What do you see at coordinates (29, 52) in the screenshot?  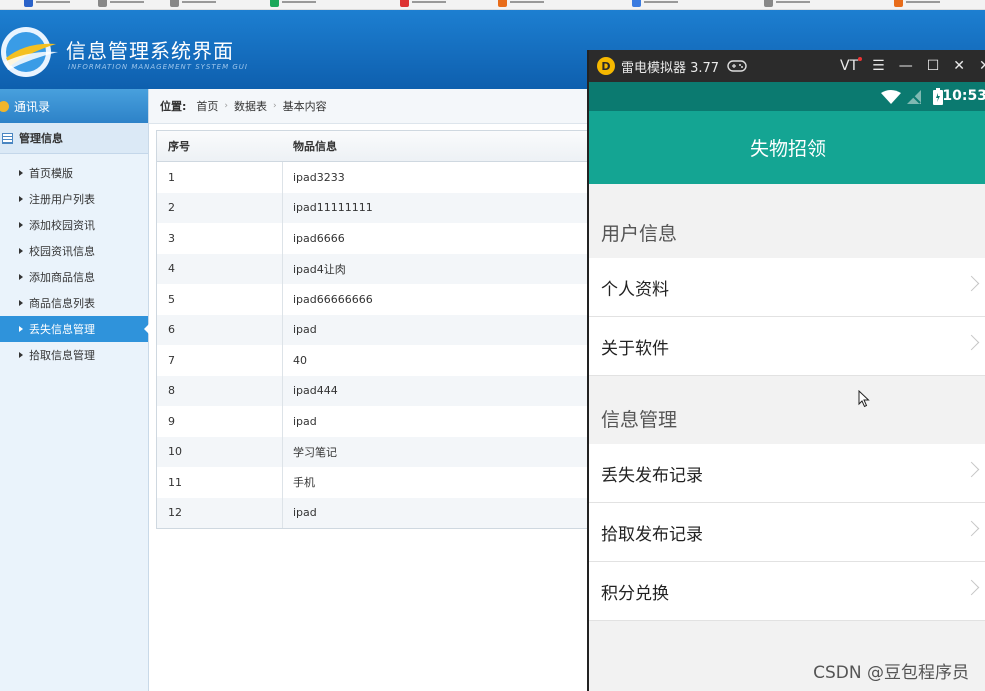 I see `globe-logo-icon` at bounding box center [29, 52].